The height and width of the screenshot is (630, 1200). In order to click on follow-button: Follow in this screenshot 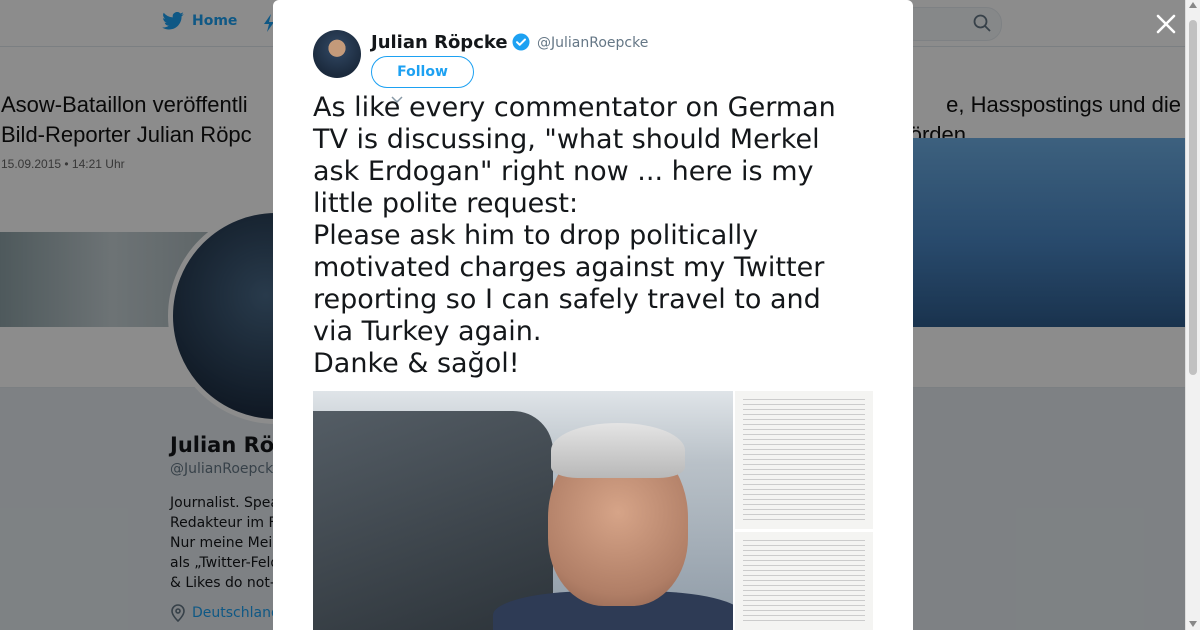, I will do `click(422, 72)`.